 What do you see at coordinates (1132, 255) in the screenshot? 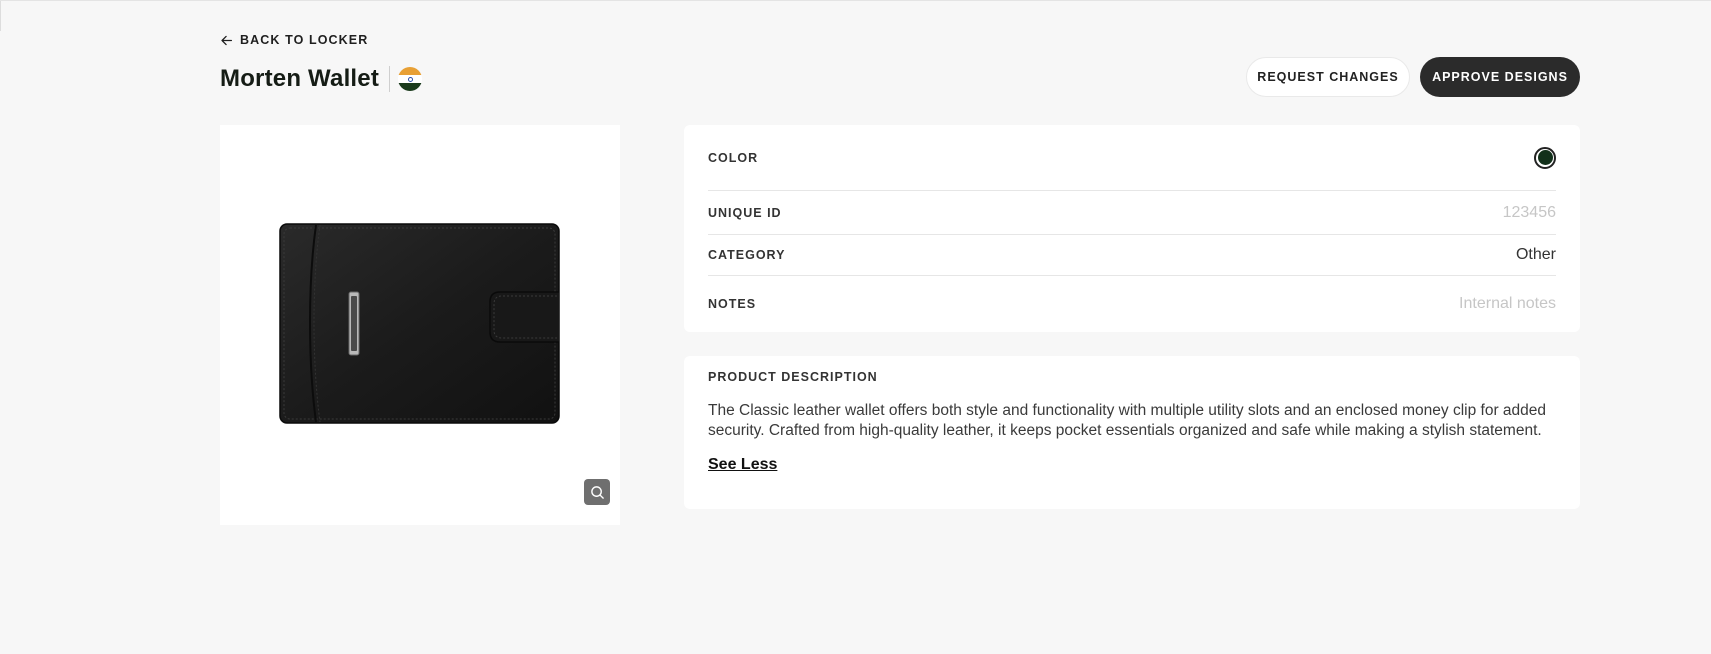
I see `category-row: CATEGORY Other` at bounding box center [1132, 255].